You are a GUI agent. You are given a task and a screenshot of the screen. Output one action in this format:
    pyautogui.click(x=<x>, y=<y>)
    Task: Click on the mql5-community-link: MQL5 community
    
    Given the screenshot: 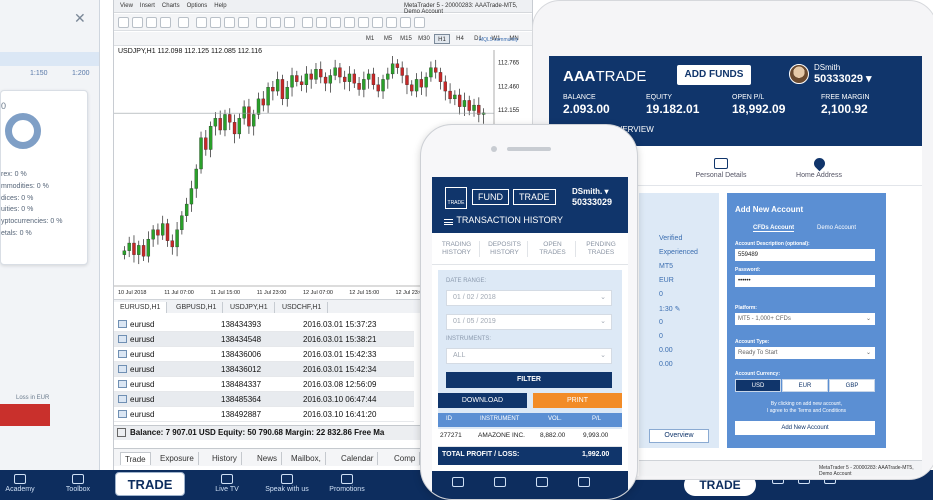 What is the action you would take?
    pyautogui.click(x=498, y=40)
    